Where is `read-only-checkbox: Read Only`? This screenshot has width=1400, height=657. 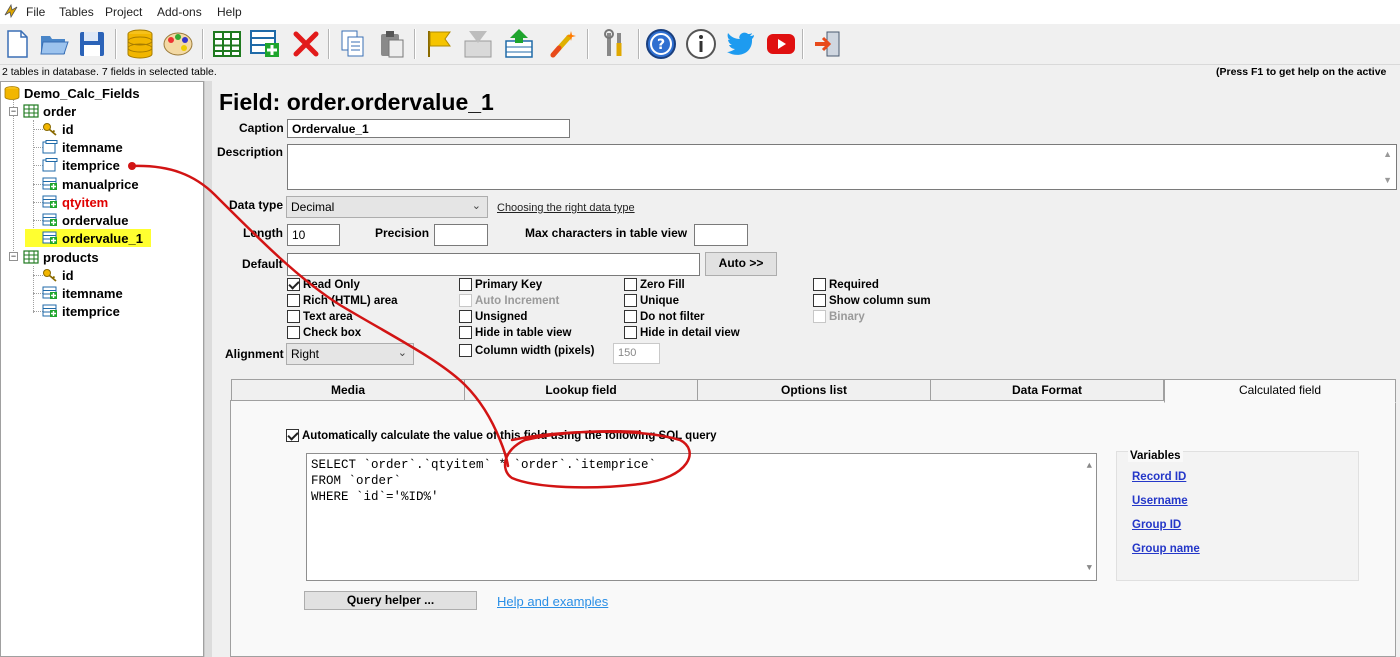
read-only-checkbox: Read Only is located at coordinates (323, 284).